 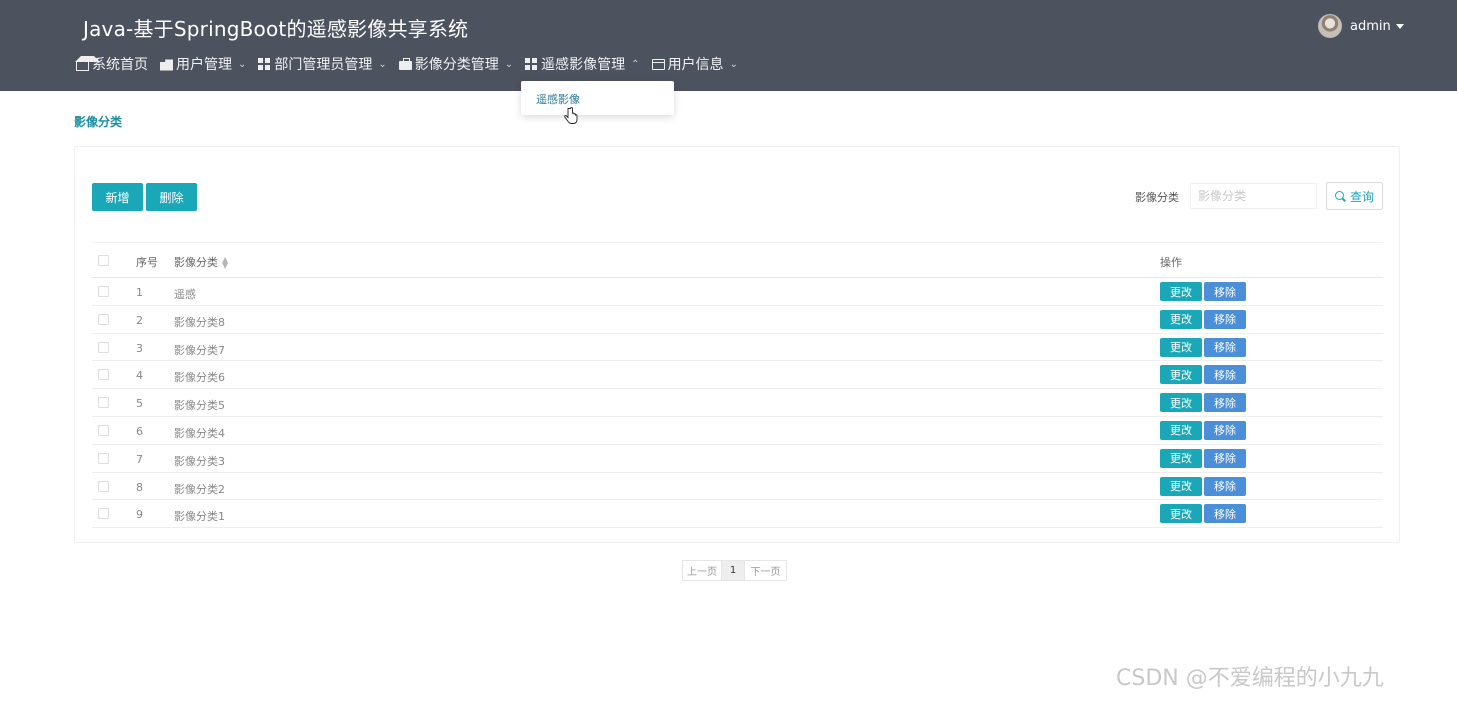 I want to click on home-icon, so click(x=87, y=63).